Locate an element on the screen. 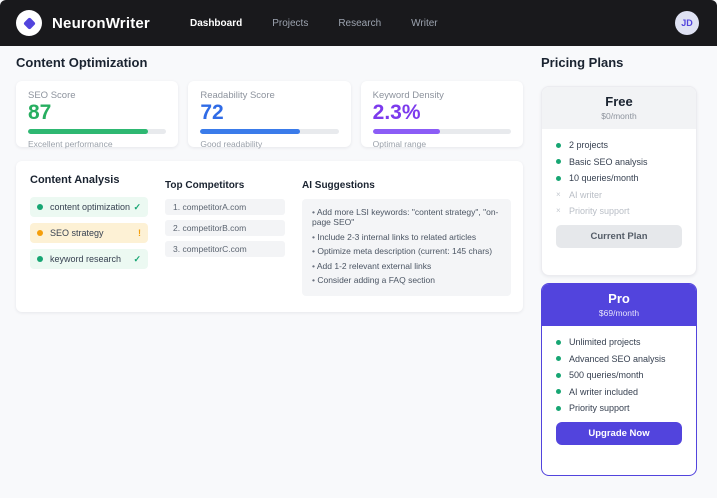  feature-label: AI writer is located at coordinates (586, 194).